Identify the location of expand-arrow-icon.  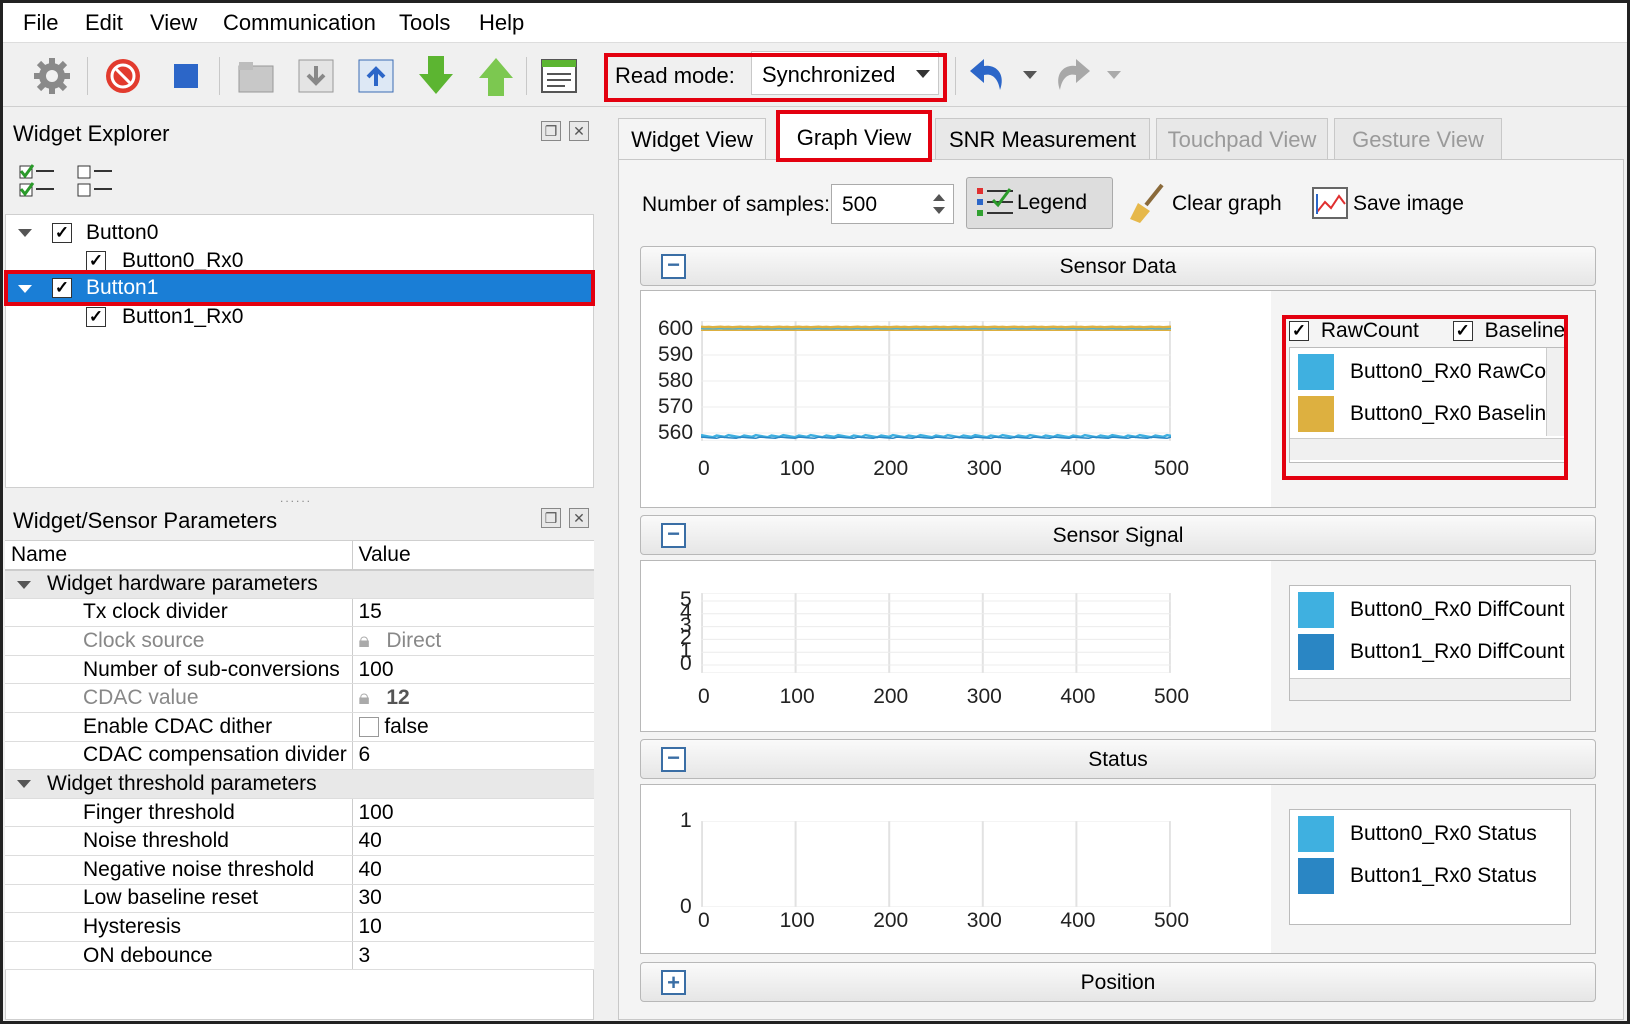
(25, 233).